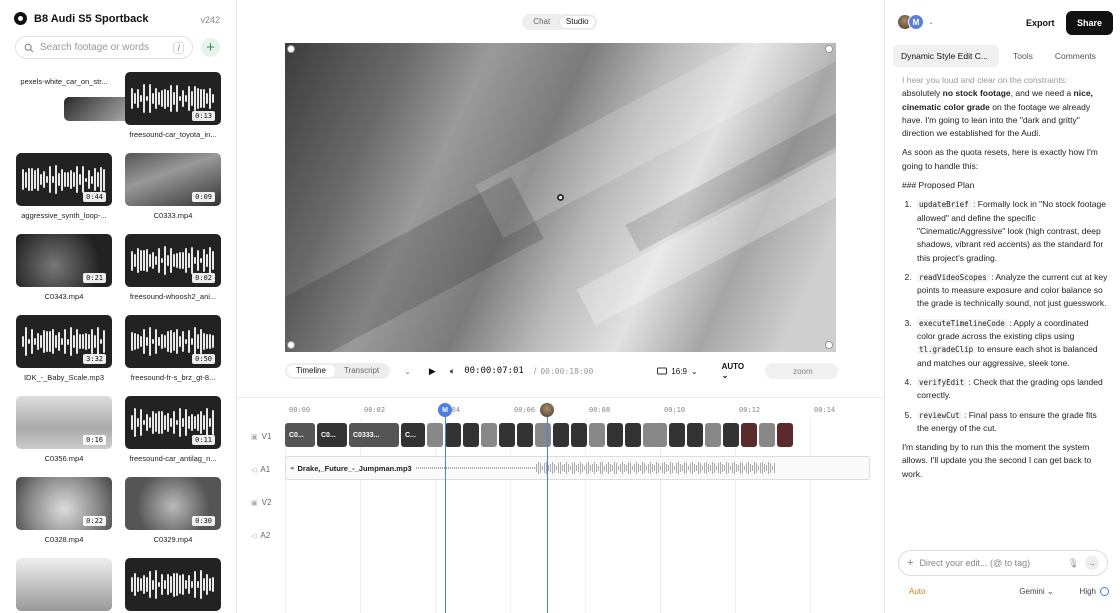  What do you see at coordinates (64, 355) in the screenshot?
I see `media-item: 3:32 IDK_-_Baby_Scale.mp3` at bounding box center [64, 355].